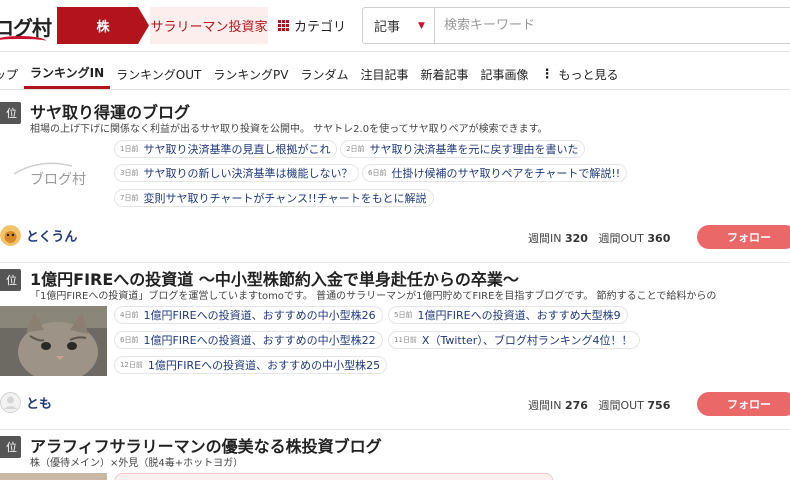  I want to click on subcategory-breadcrumb: サラリーマン投資家, so click(209, 25).